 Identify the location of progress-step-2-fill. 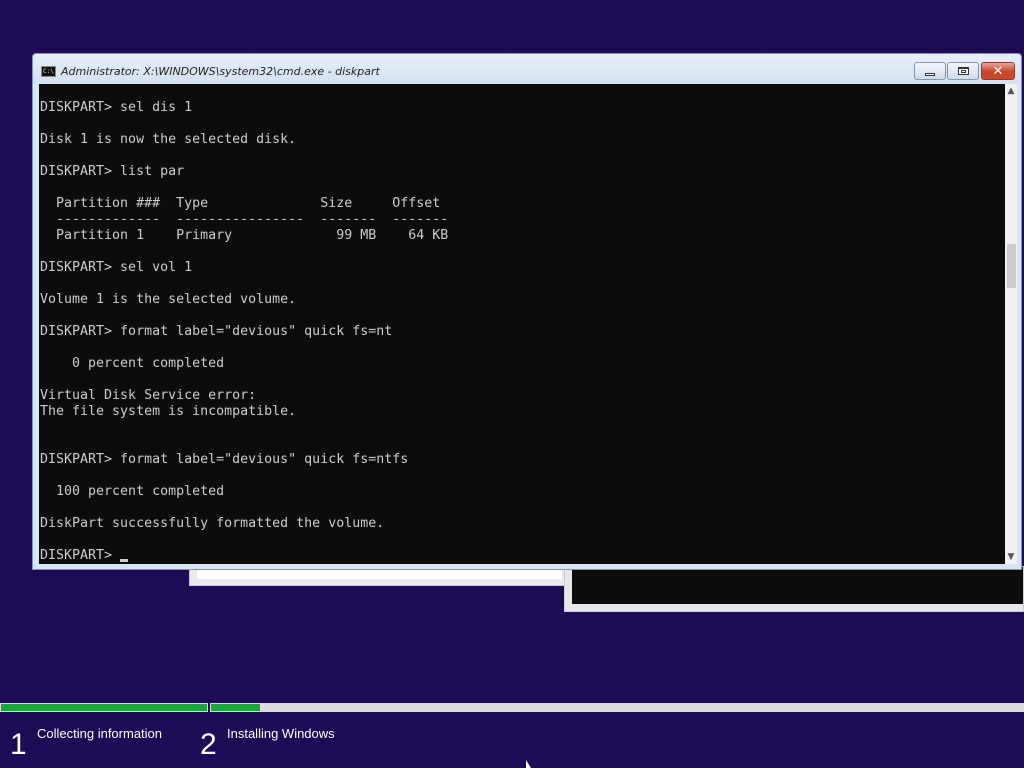
(235, 707).